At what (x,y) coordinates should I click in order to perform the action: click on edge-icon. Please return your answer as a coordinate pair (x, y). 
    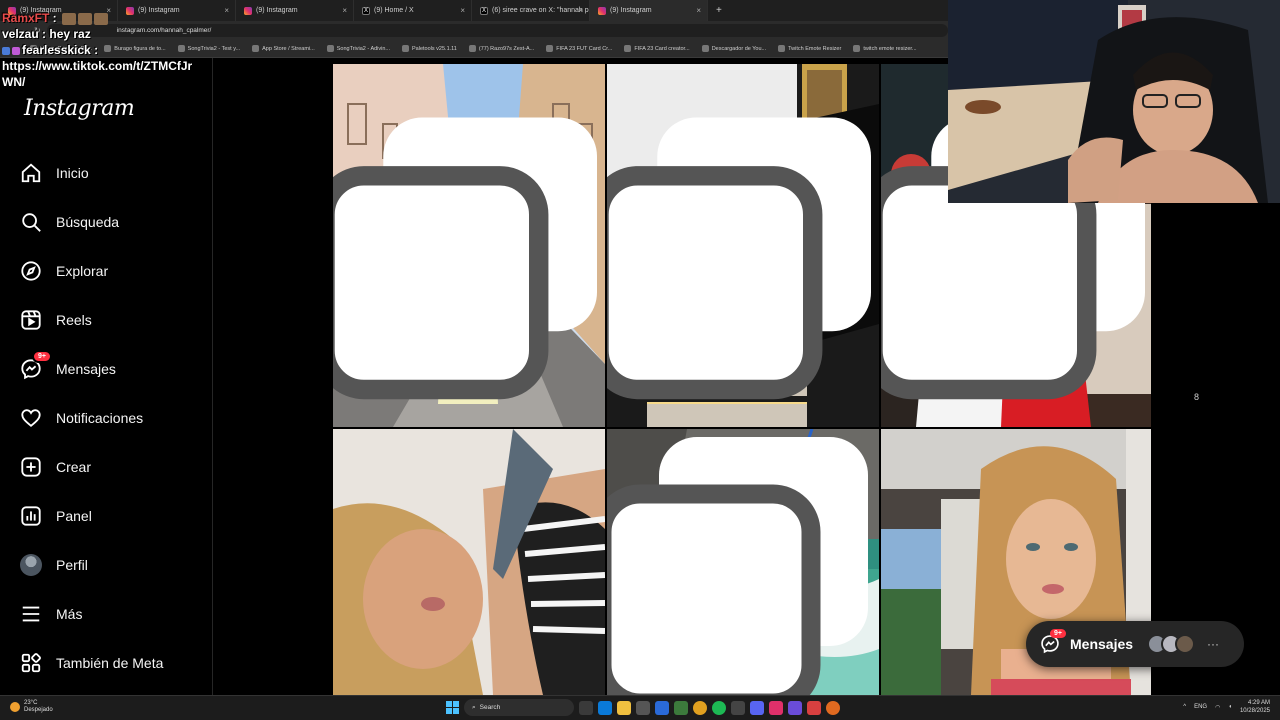
    Looking at the image, I should click on (605, 707).